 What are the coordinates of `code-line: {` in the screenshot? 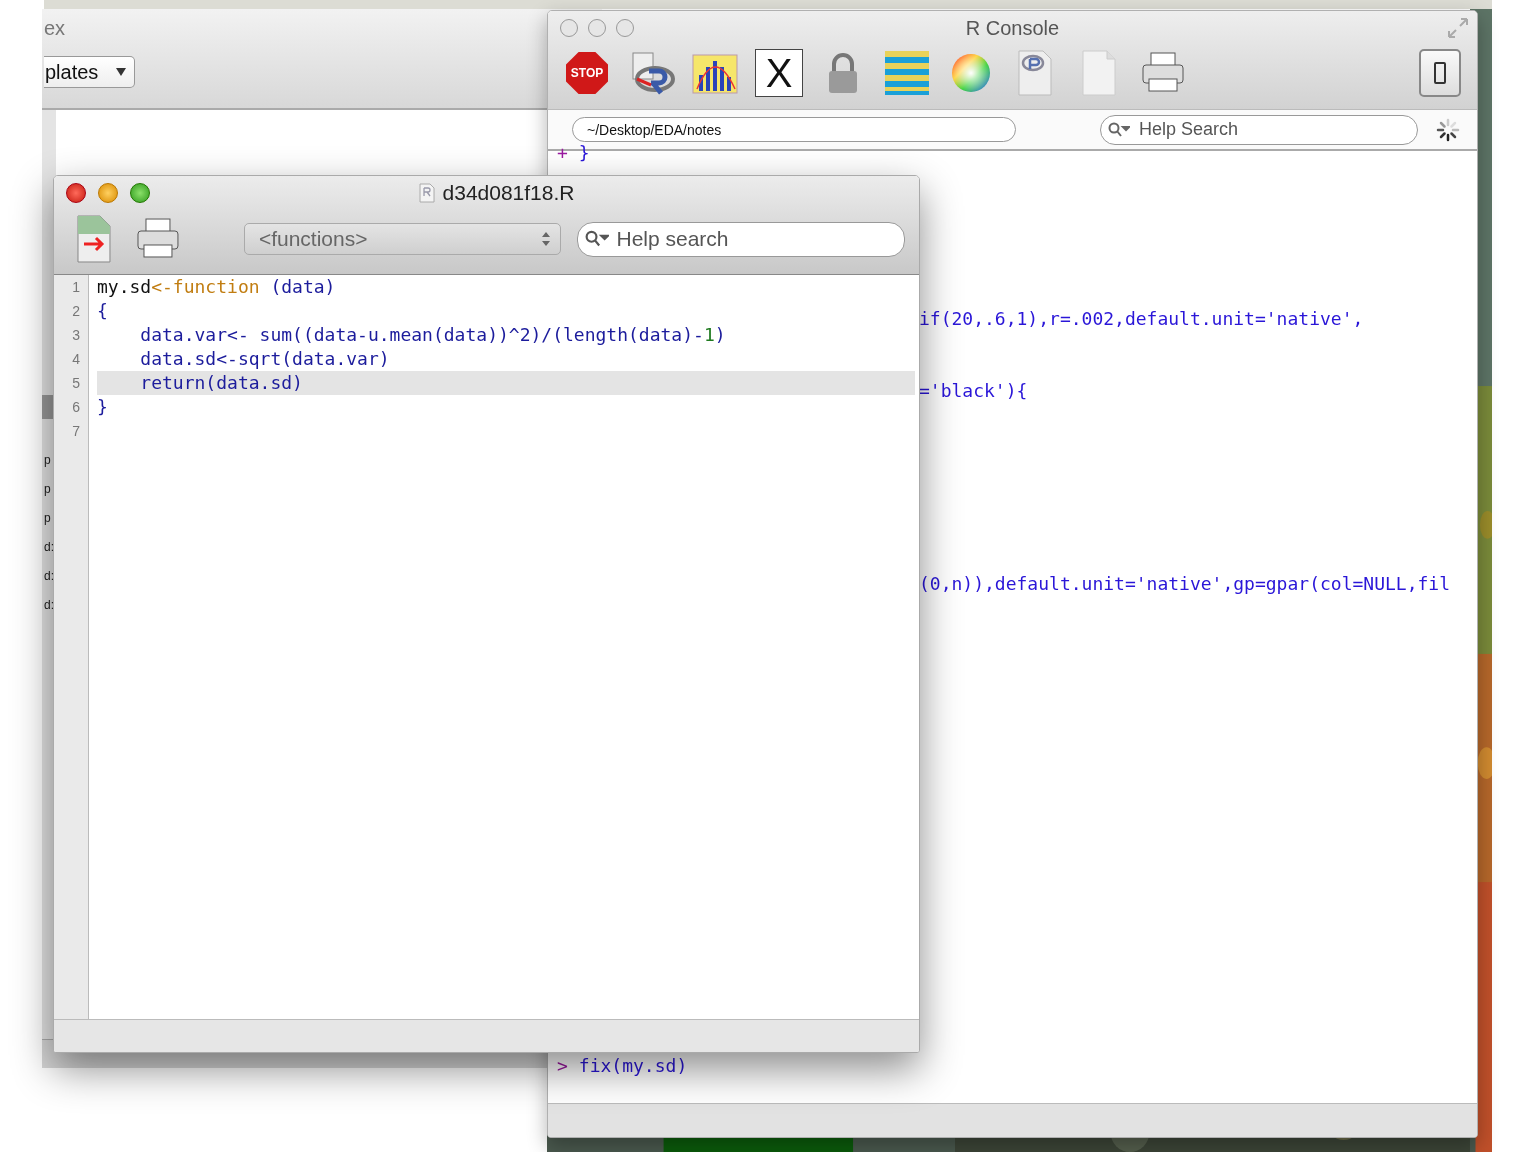 It's located at (103, 311).